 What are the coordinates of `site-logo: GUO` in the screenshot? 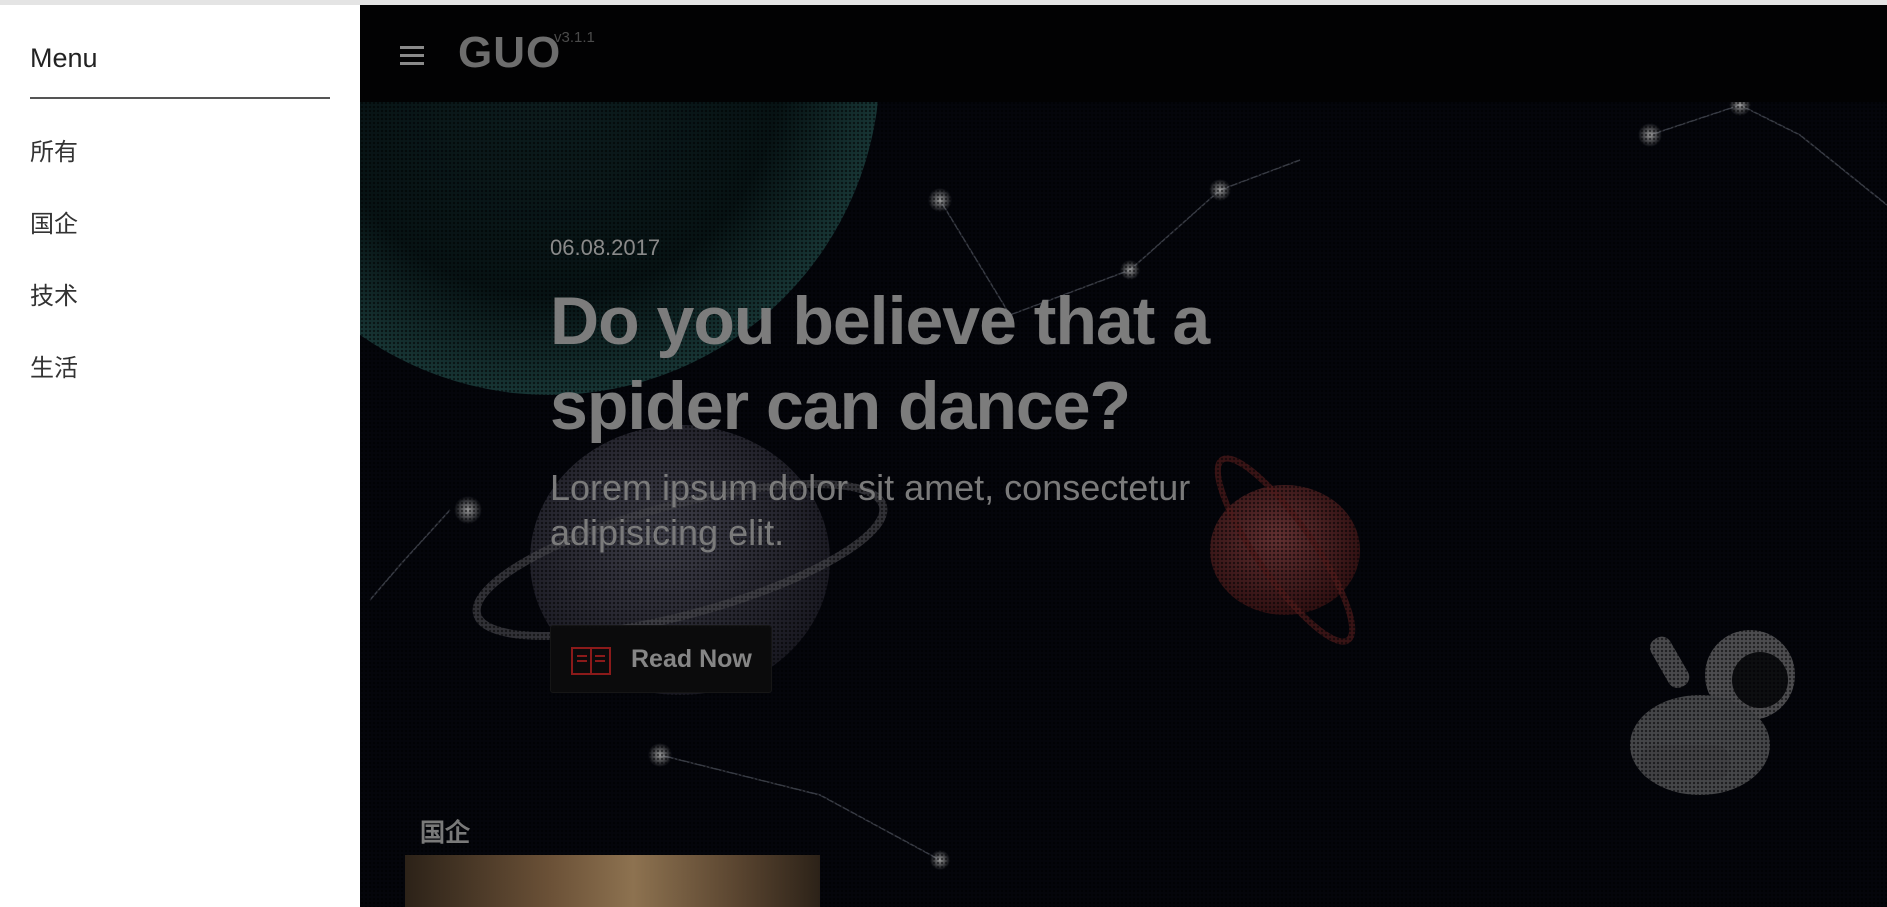 It's located at (509, 53).